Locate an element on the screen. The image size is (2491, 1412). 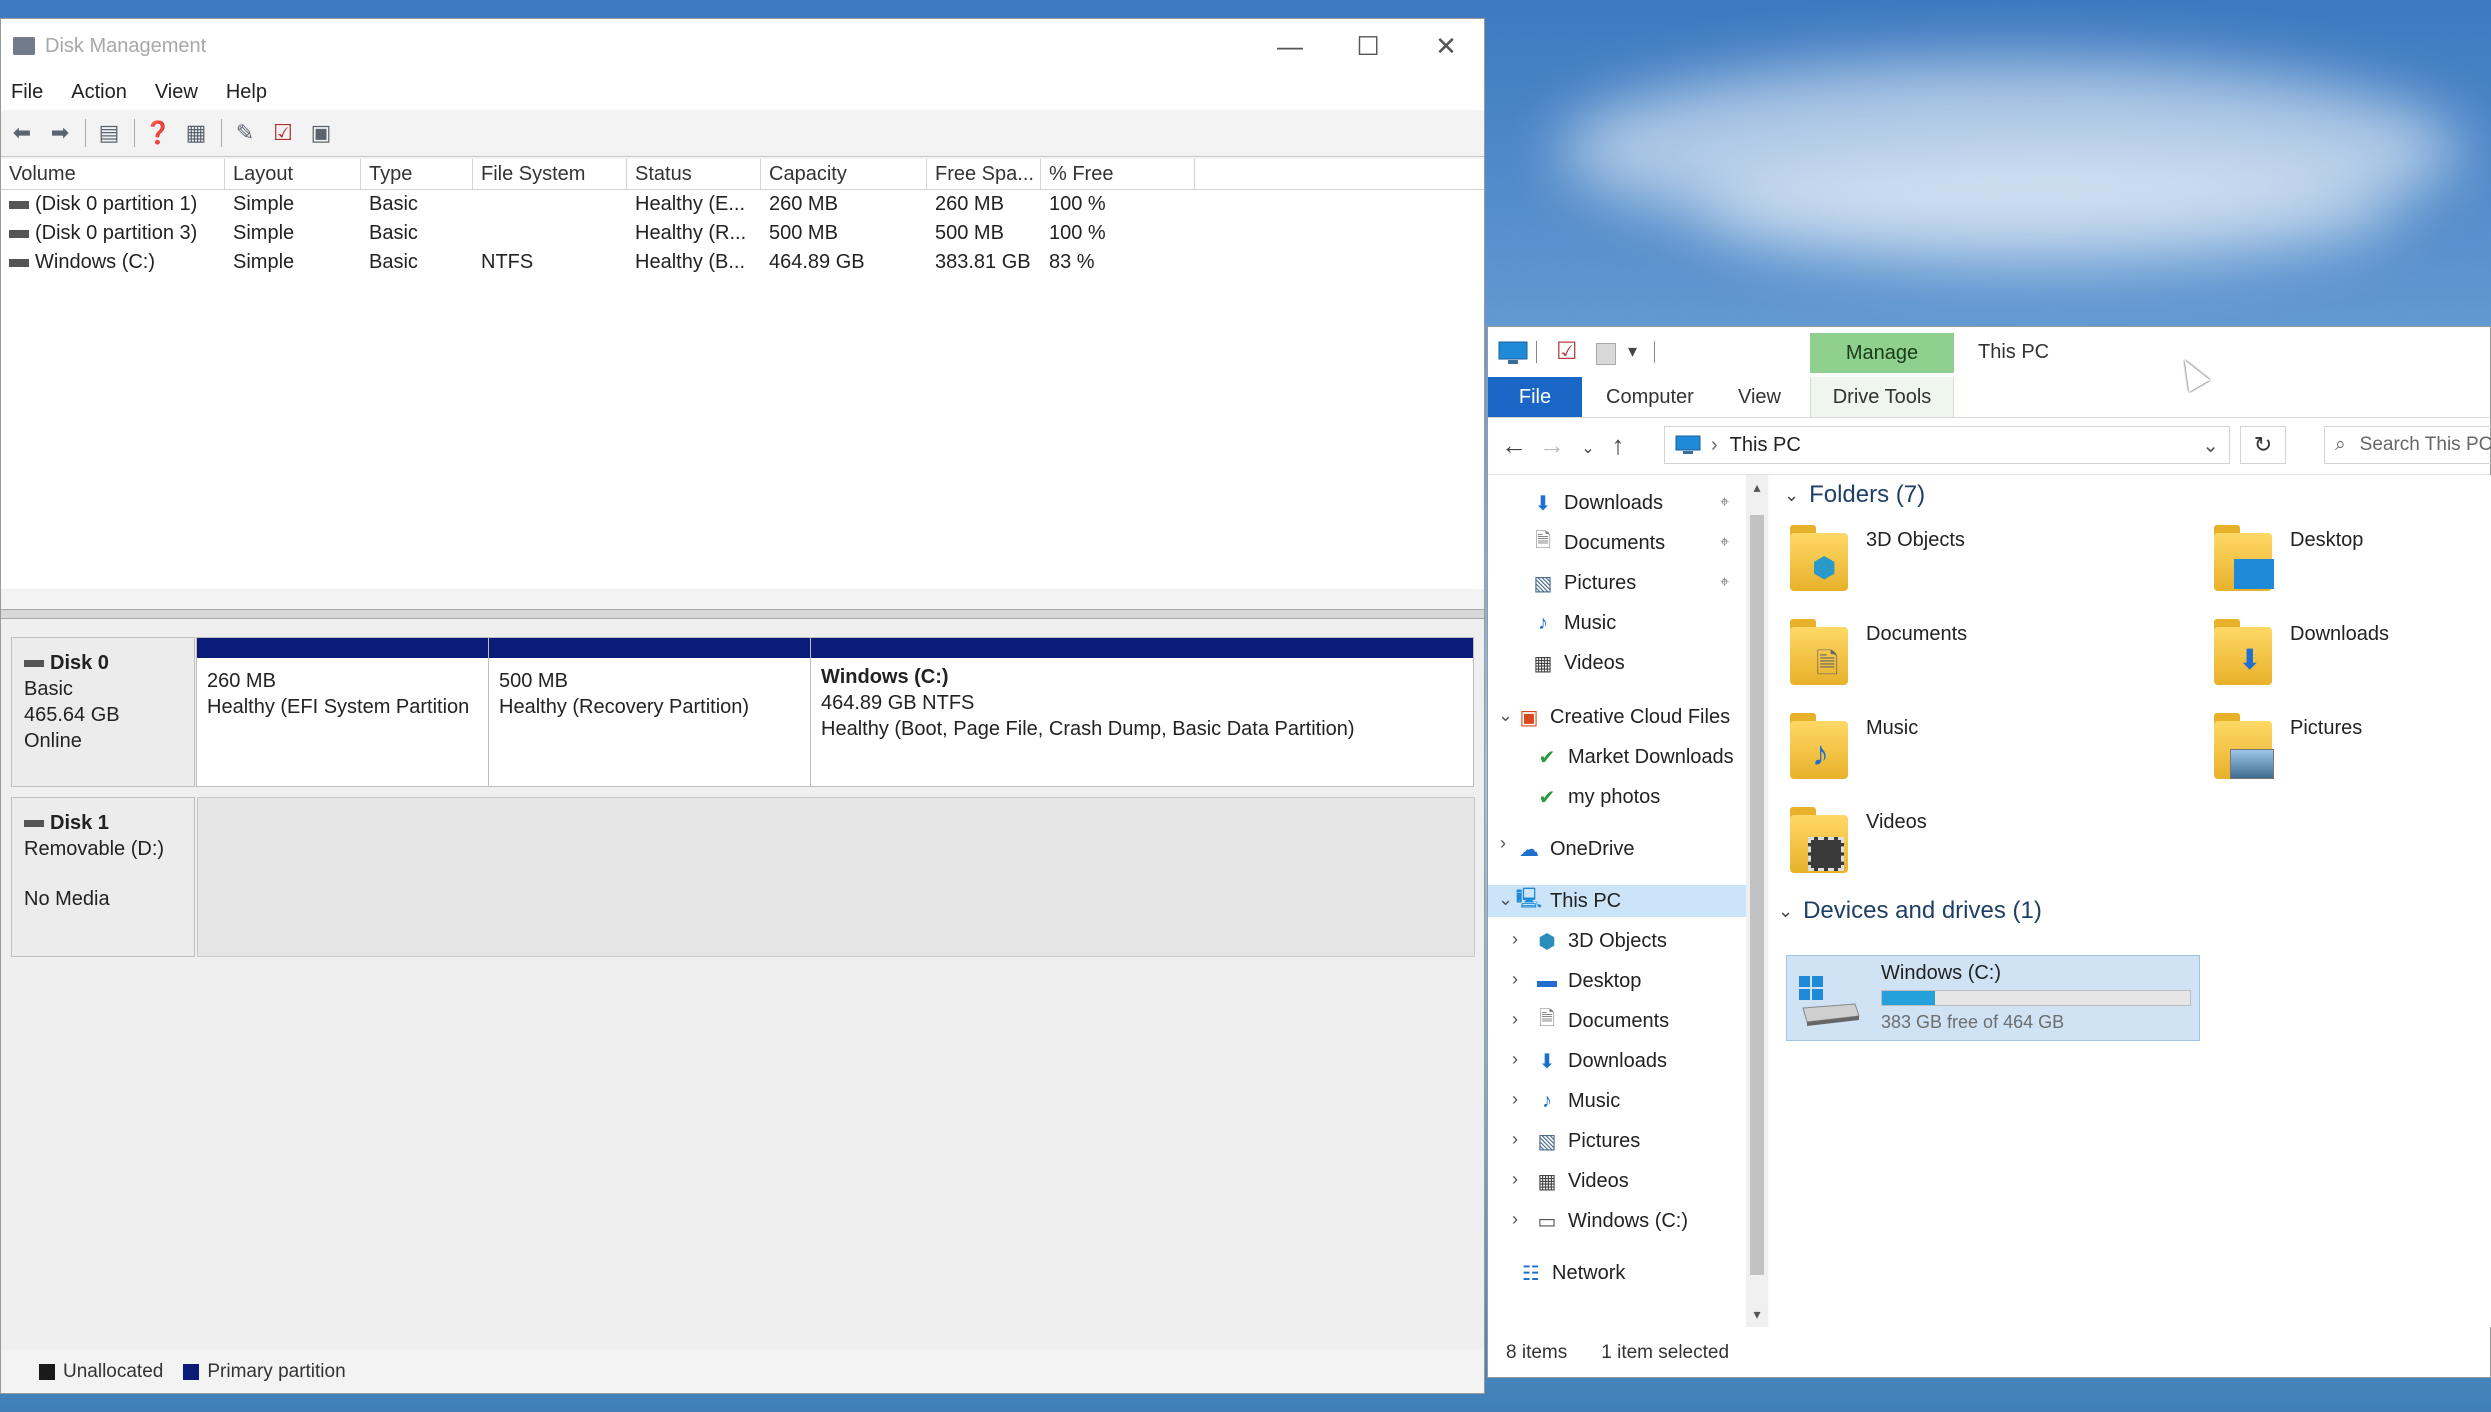
folder-pictures: Pictures is located at coordinates (2286, 748).